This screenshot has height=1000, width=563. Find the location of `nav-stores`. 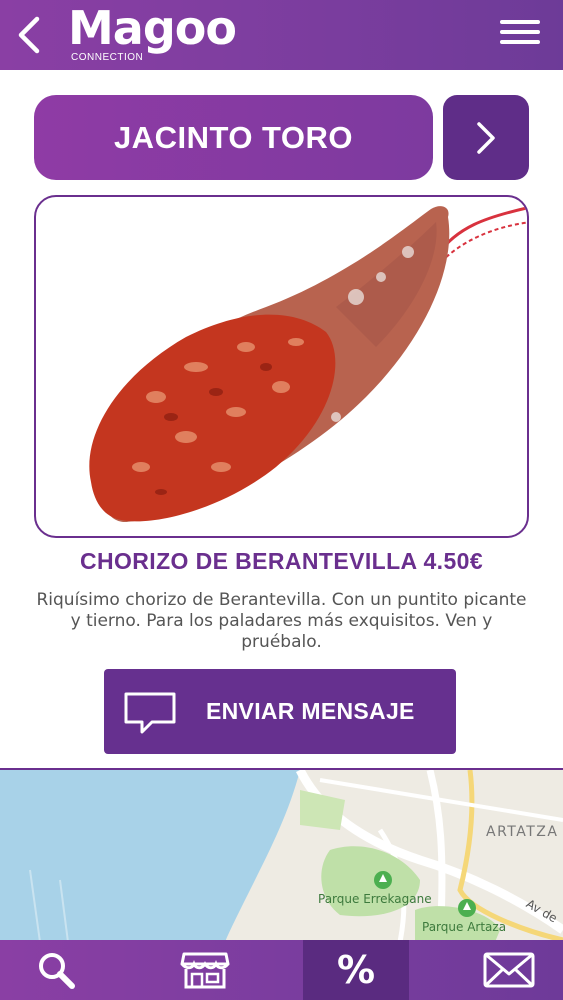

nav-stores is located at coordinates (205, 970).